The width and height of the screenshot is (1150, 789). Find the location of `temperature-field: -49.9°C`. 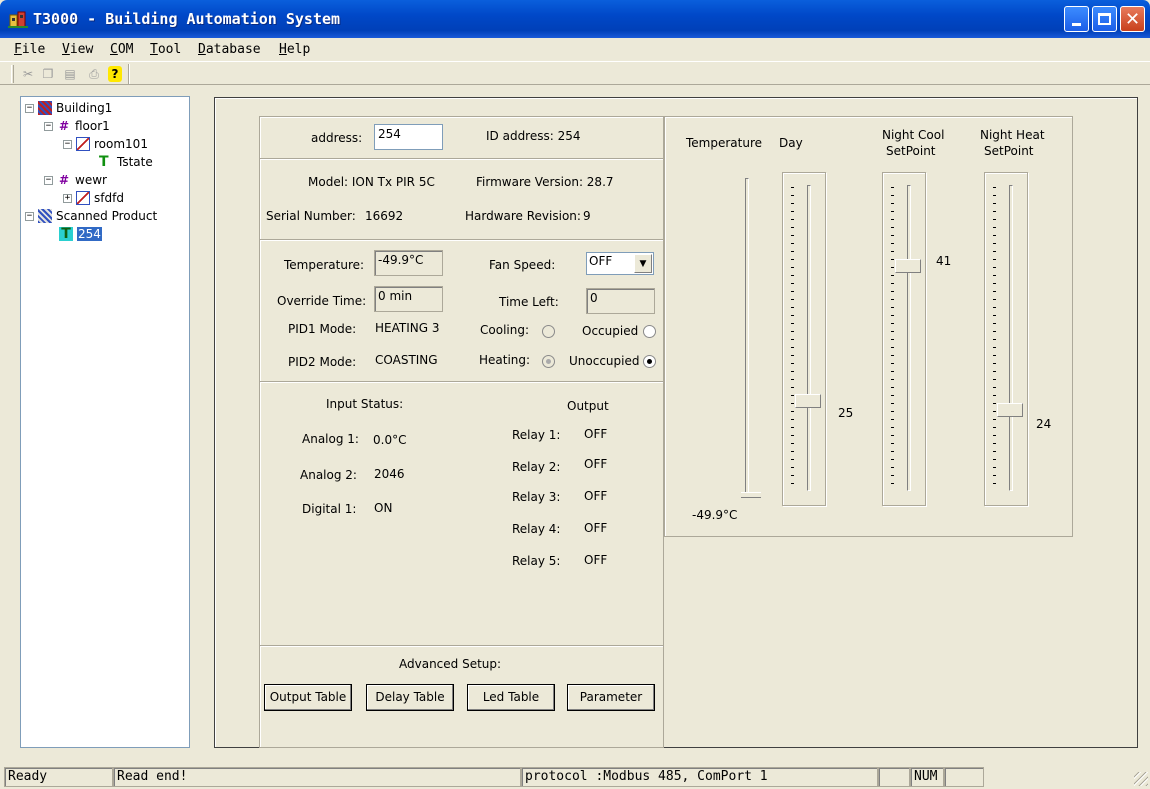

temperature-field: -49.9°C is located at coordinates (408, 263).